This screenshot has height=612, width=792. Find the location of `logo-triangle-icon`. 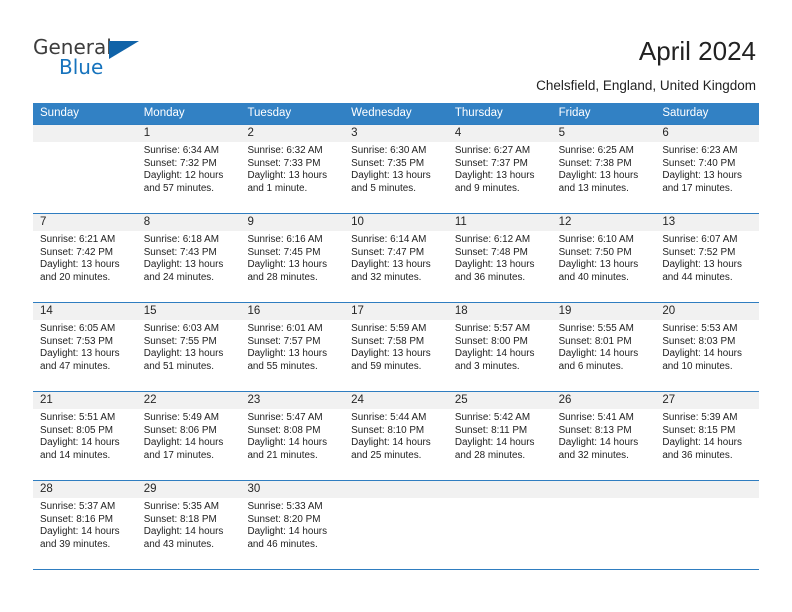

logo-triangle-icon is located at coordinates (124, 50).